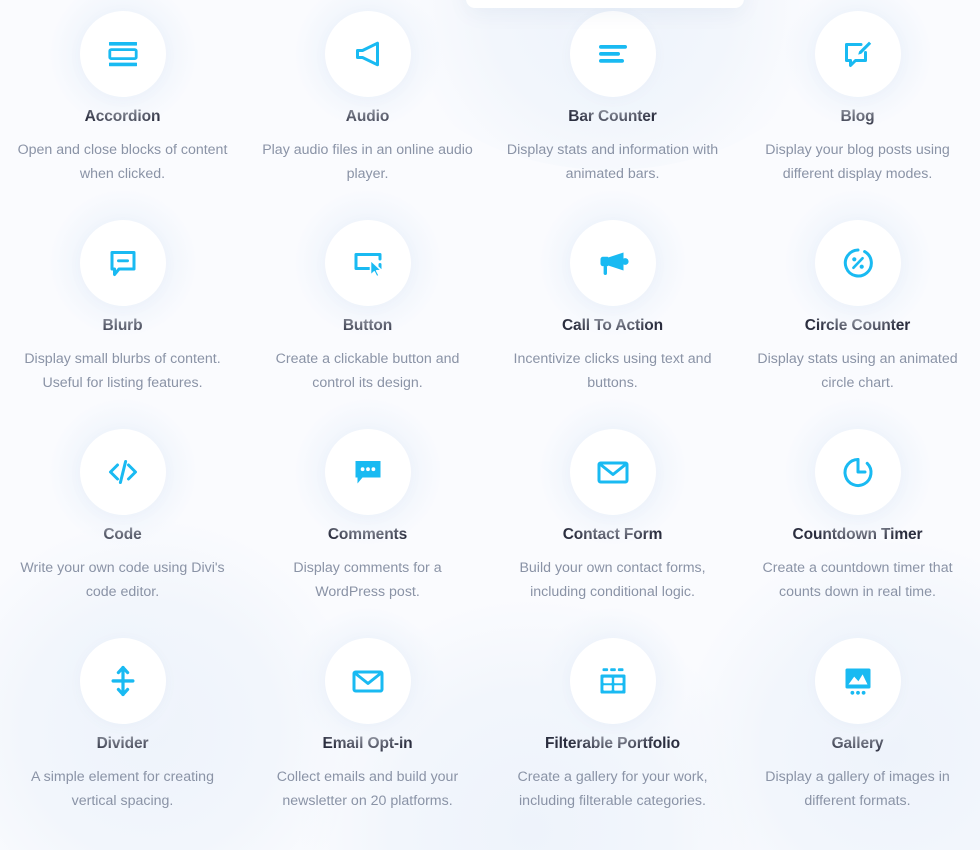  I want to click on clock-timer-icon, so click(858, 472).